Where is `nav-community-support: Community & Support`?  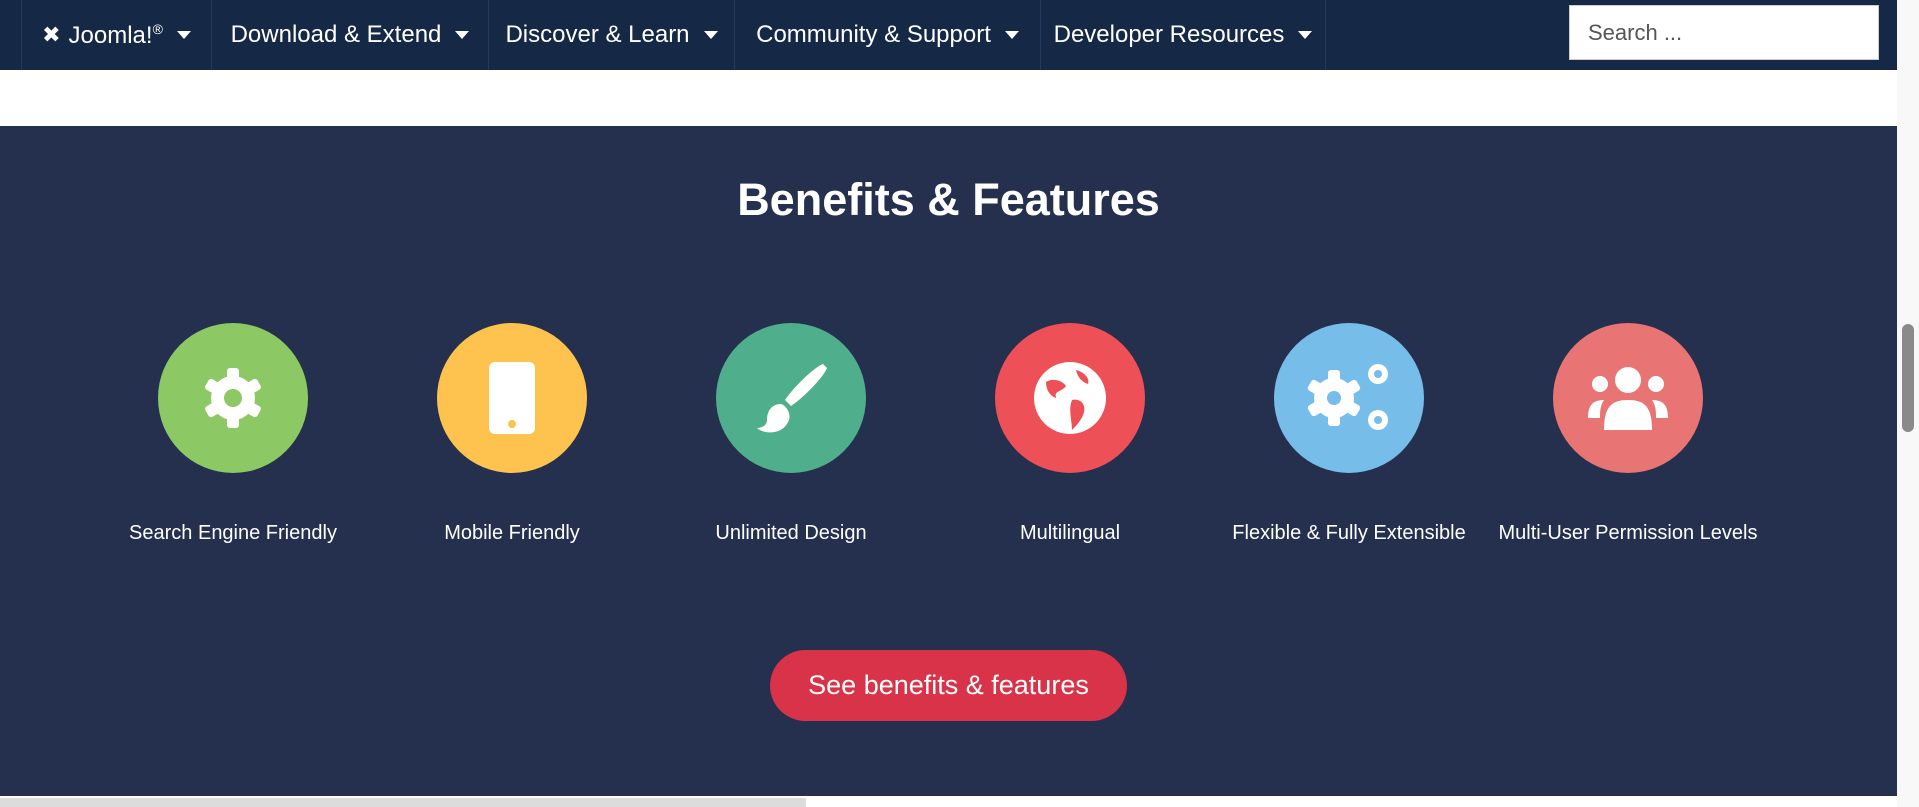
nav-community-support: Community & Support is located at coordinates (887, 35).